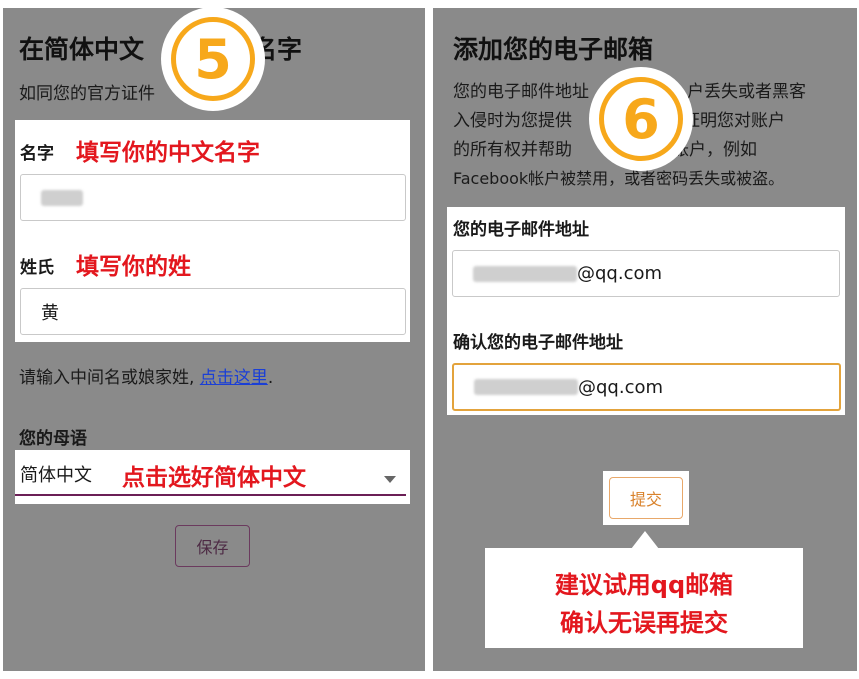 This screenshot has width=859, height=679. I want to click on last-name-annotation: 填写你的姓, so click(133, 267).